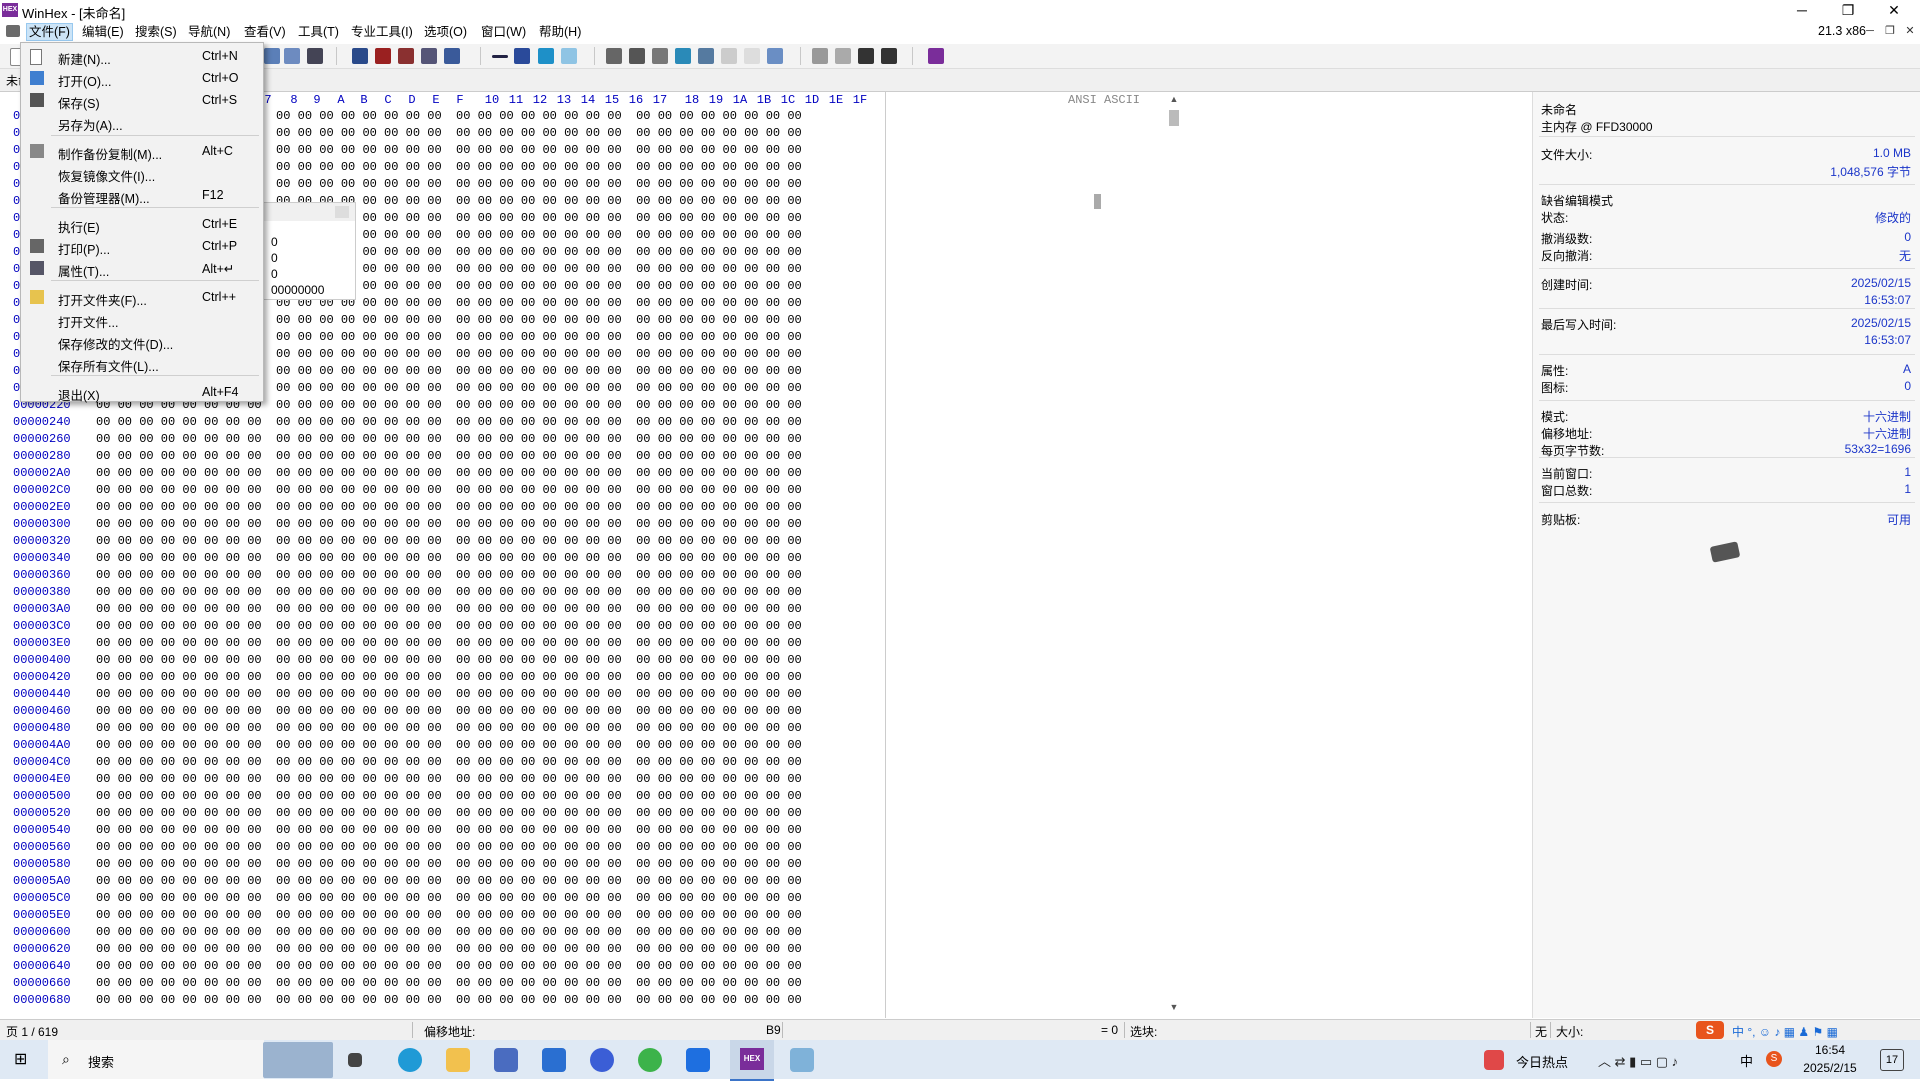 This screenshot has width=1920, height=1081. Describe the element at coordinates (729, 56) in the screenshot. I see `analyze-icon` at that location.